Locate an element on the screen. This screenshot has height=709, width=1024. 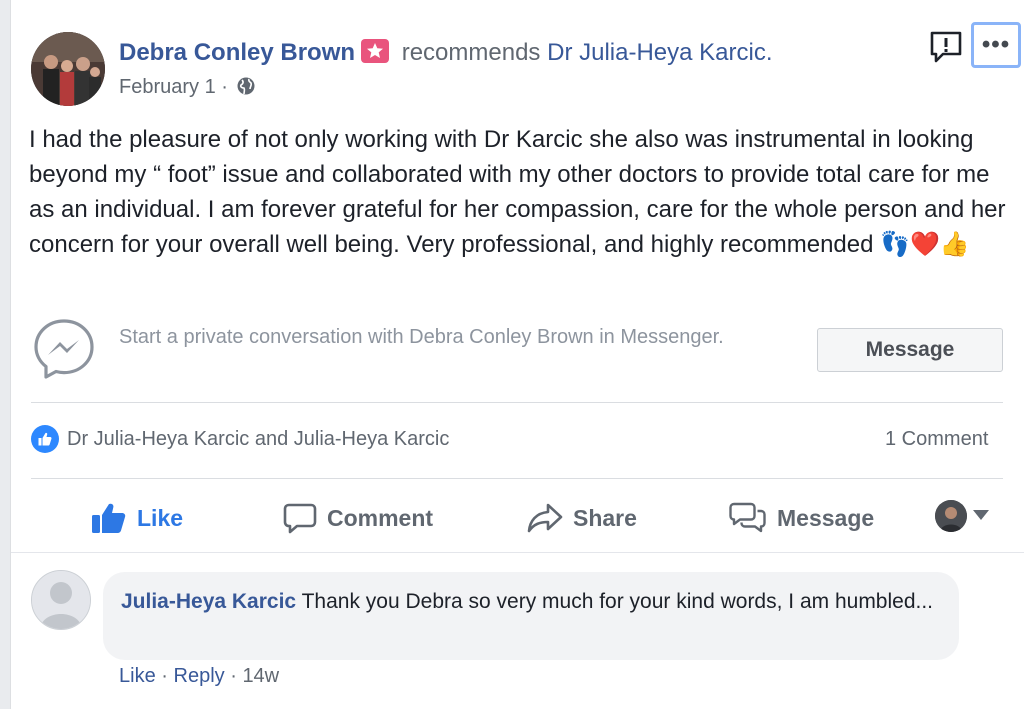
chevron-down-icon is located at coordinates (981, 515).